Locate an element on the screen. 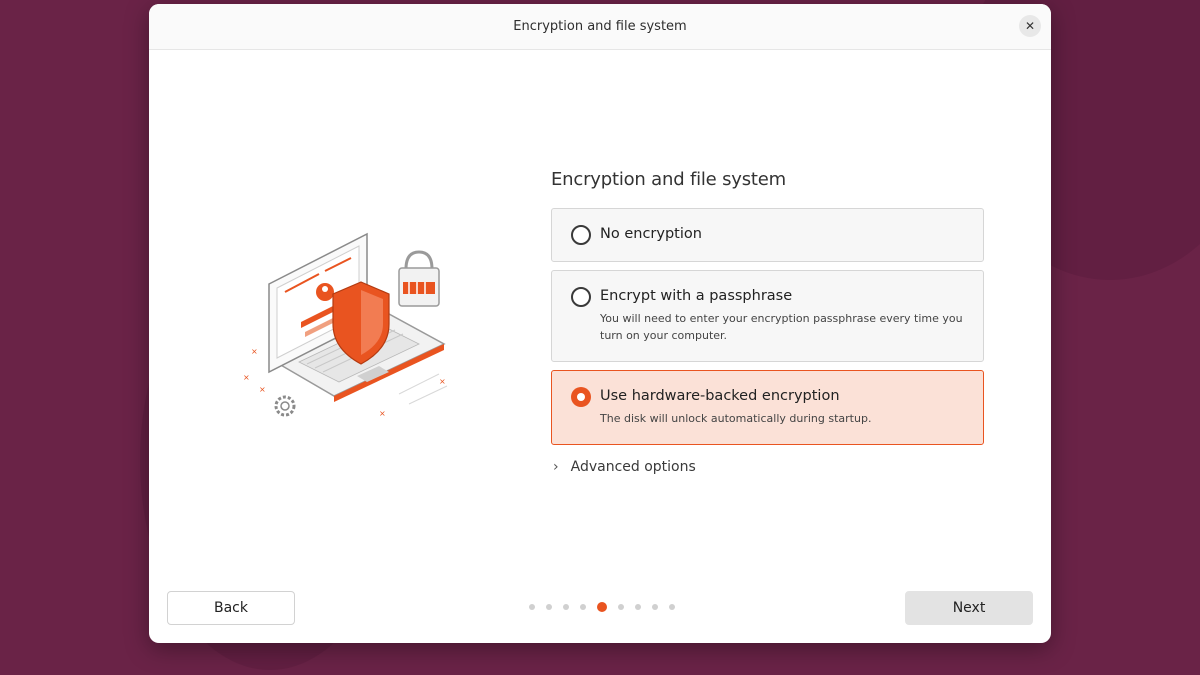 The width and height of the screenshot is (1200, 675). next-button: Next is located at coordinates (969, 608).